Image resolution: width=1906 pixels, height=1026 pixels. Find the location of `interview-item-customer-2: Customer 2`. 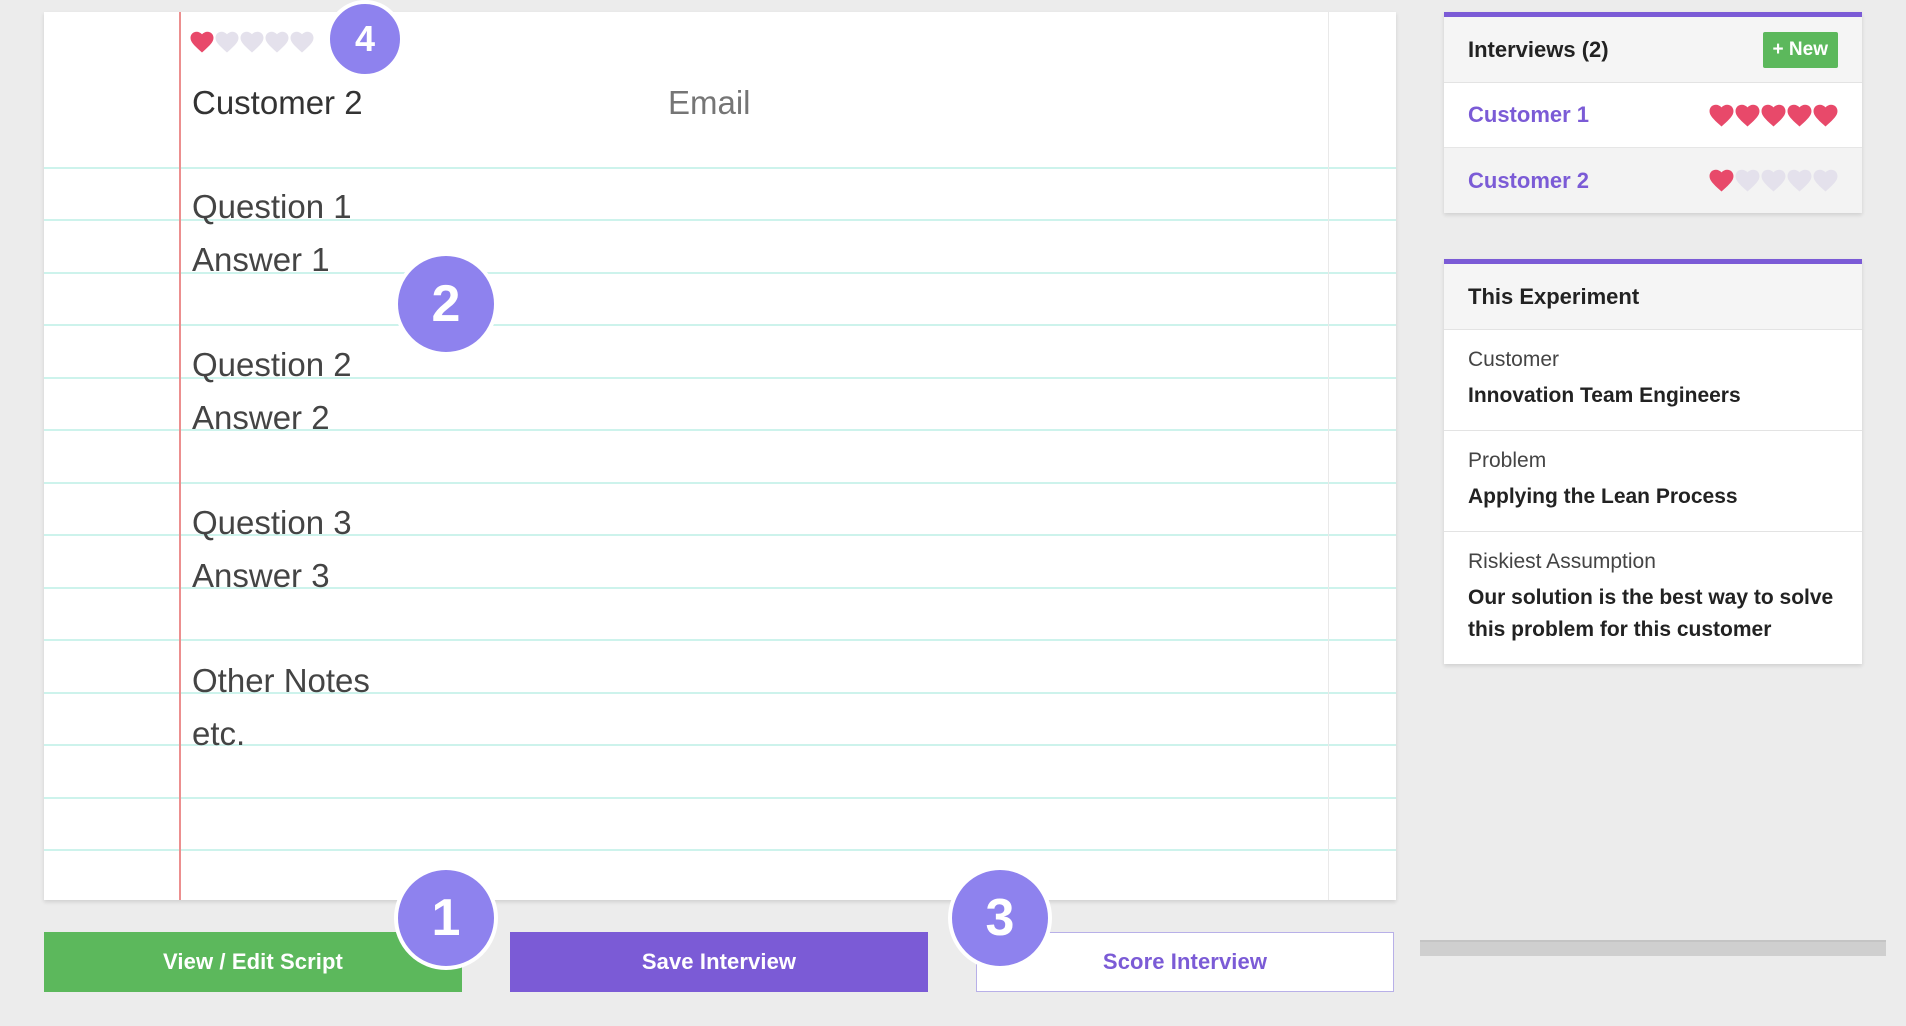

interview-item-customer-2: Customer 2 is located at coordinates (1653, 180).